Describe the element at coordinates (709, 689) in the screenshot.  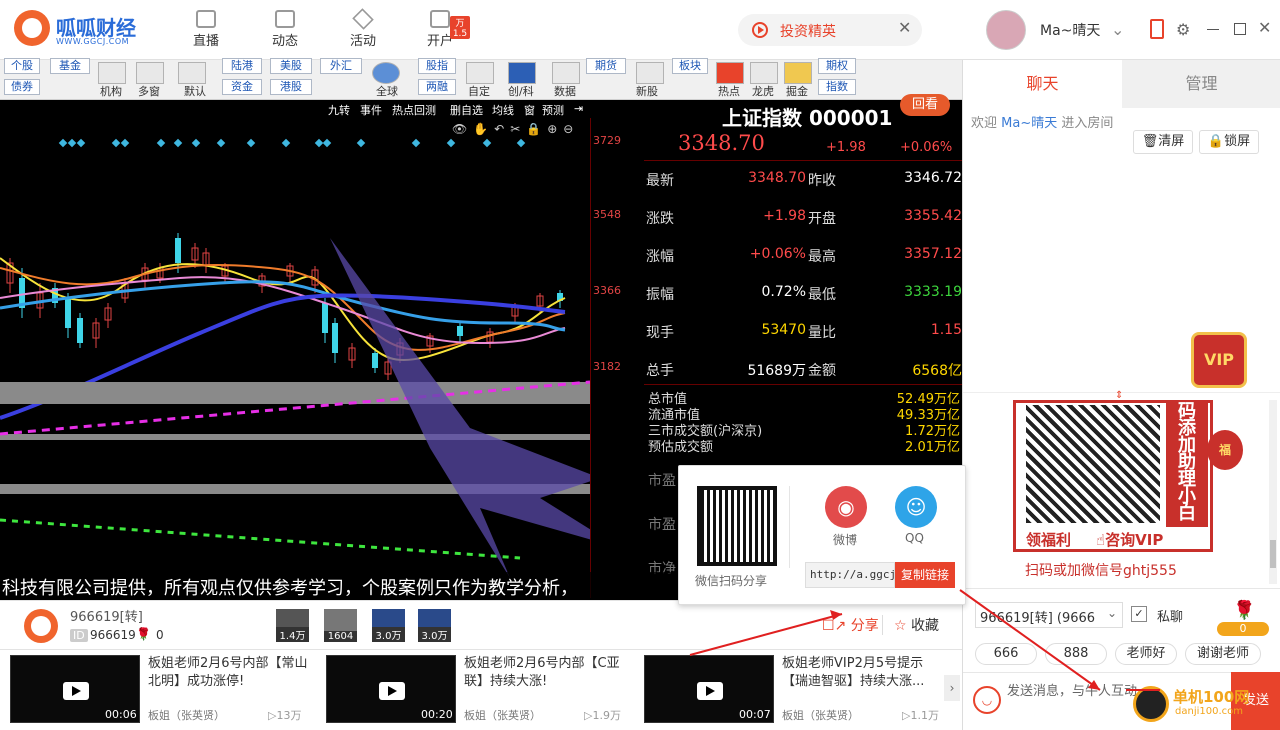
I see `video-thumbnail: 00:07` at that location.